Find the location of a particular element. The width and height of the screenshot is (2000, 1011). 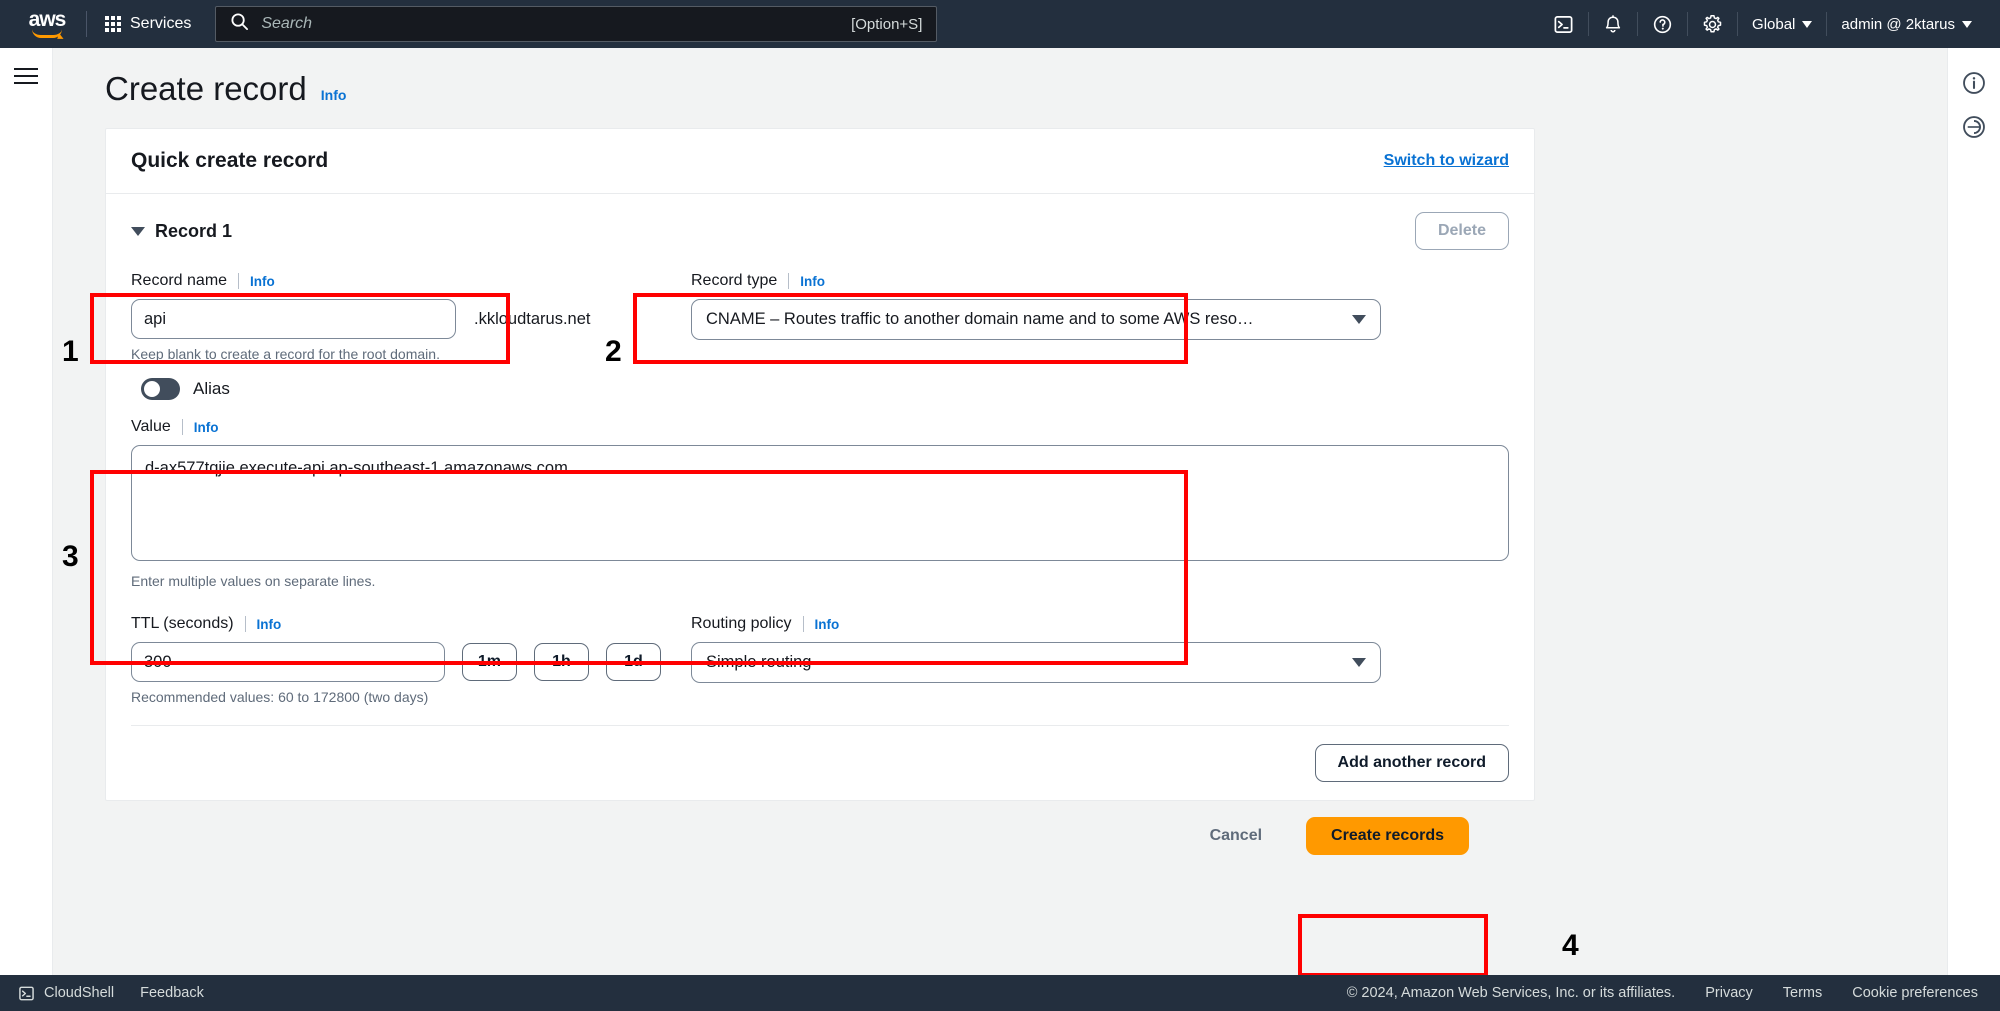

info-circle-icon is located at coordinates (1974, 83).